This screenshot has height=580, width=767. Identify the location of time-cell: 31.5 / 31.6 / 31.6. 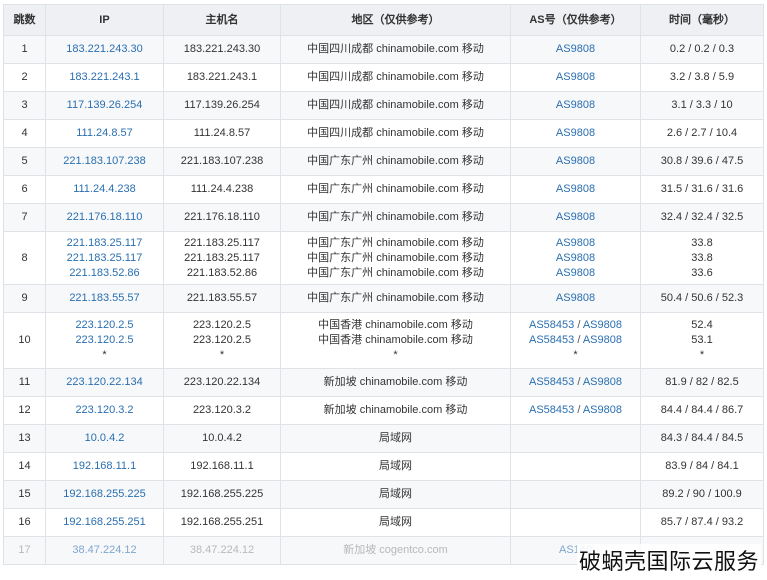
(702, 189).